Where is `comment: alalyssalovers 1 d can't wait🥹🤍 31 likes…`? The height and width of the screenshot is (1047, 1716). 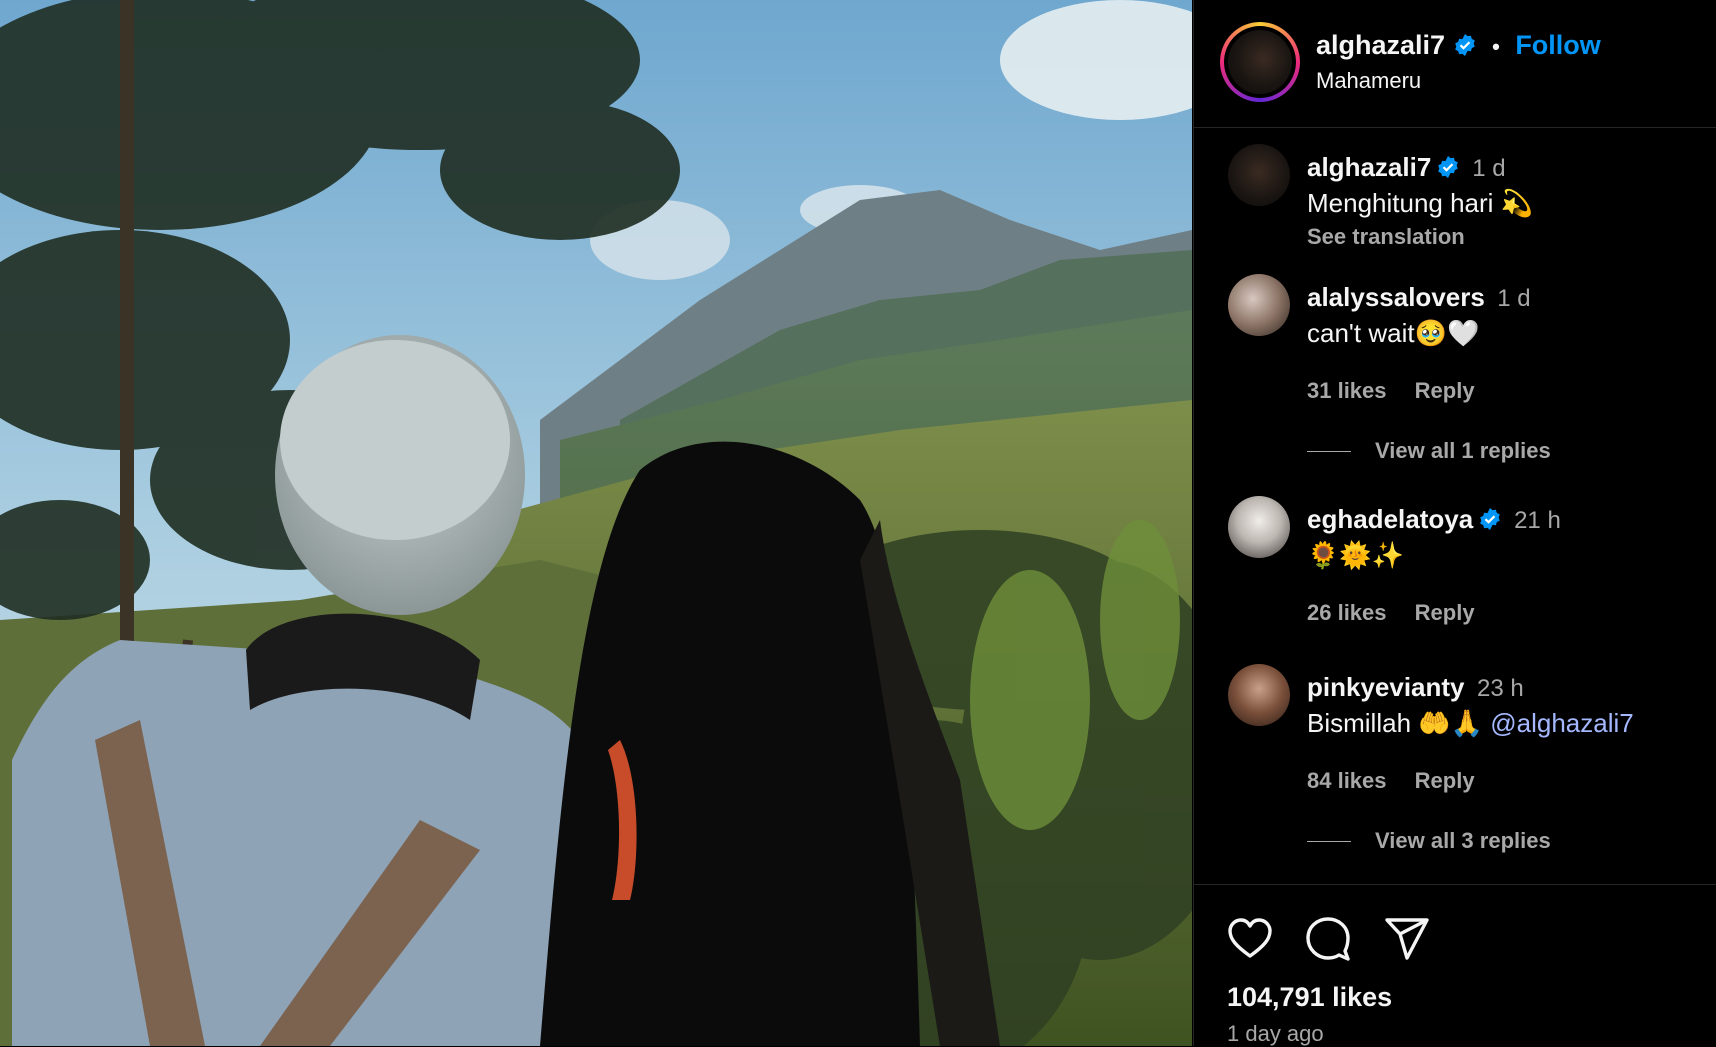
comment: alalyssalovers 1 d can't wait🥹🤍 31 likes… is located at coordinates (1455, 368).